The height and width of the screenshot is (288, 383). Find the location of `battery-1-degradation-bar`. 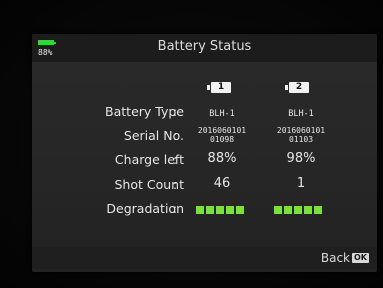

battery-1-degradation-bar is located at coordinates (220, 210).